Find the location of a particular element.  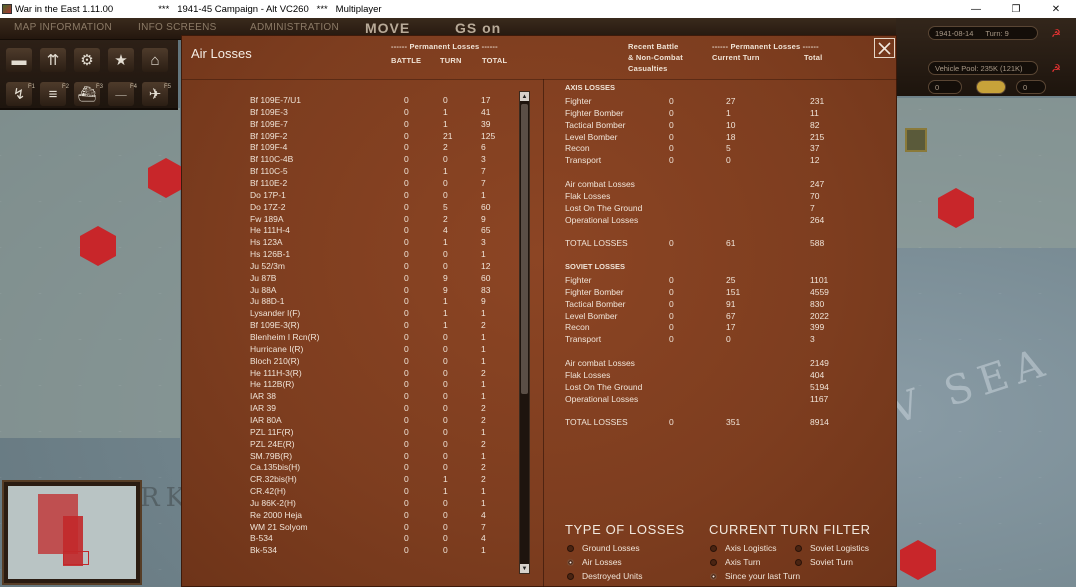

tab-administration: ADMINISTRATION is located at coordinates (294, 27).